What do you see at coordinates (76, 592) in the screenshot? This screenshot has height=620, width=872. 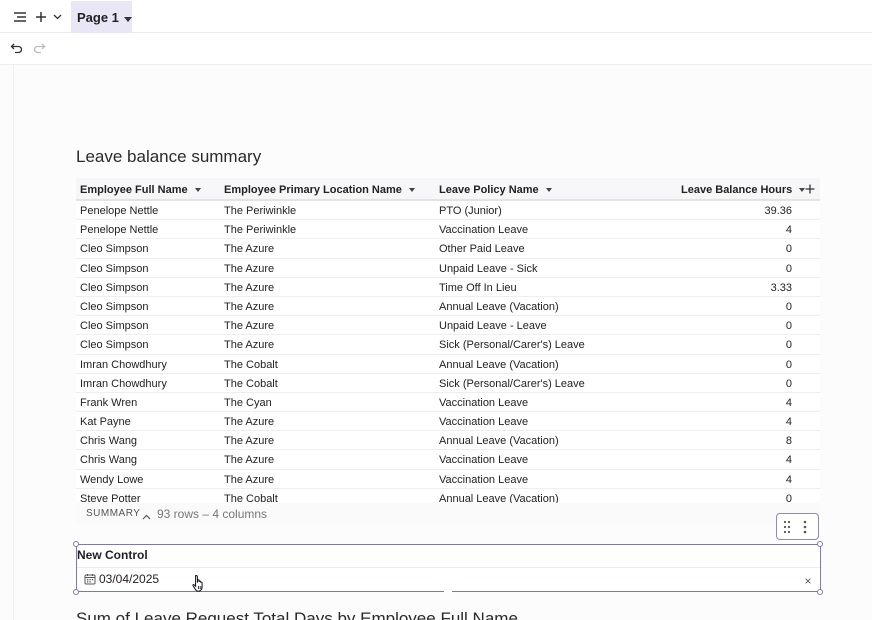 I see `resize-handle-bottom-left` at bounding box center [76, 592].